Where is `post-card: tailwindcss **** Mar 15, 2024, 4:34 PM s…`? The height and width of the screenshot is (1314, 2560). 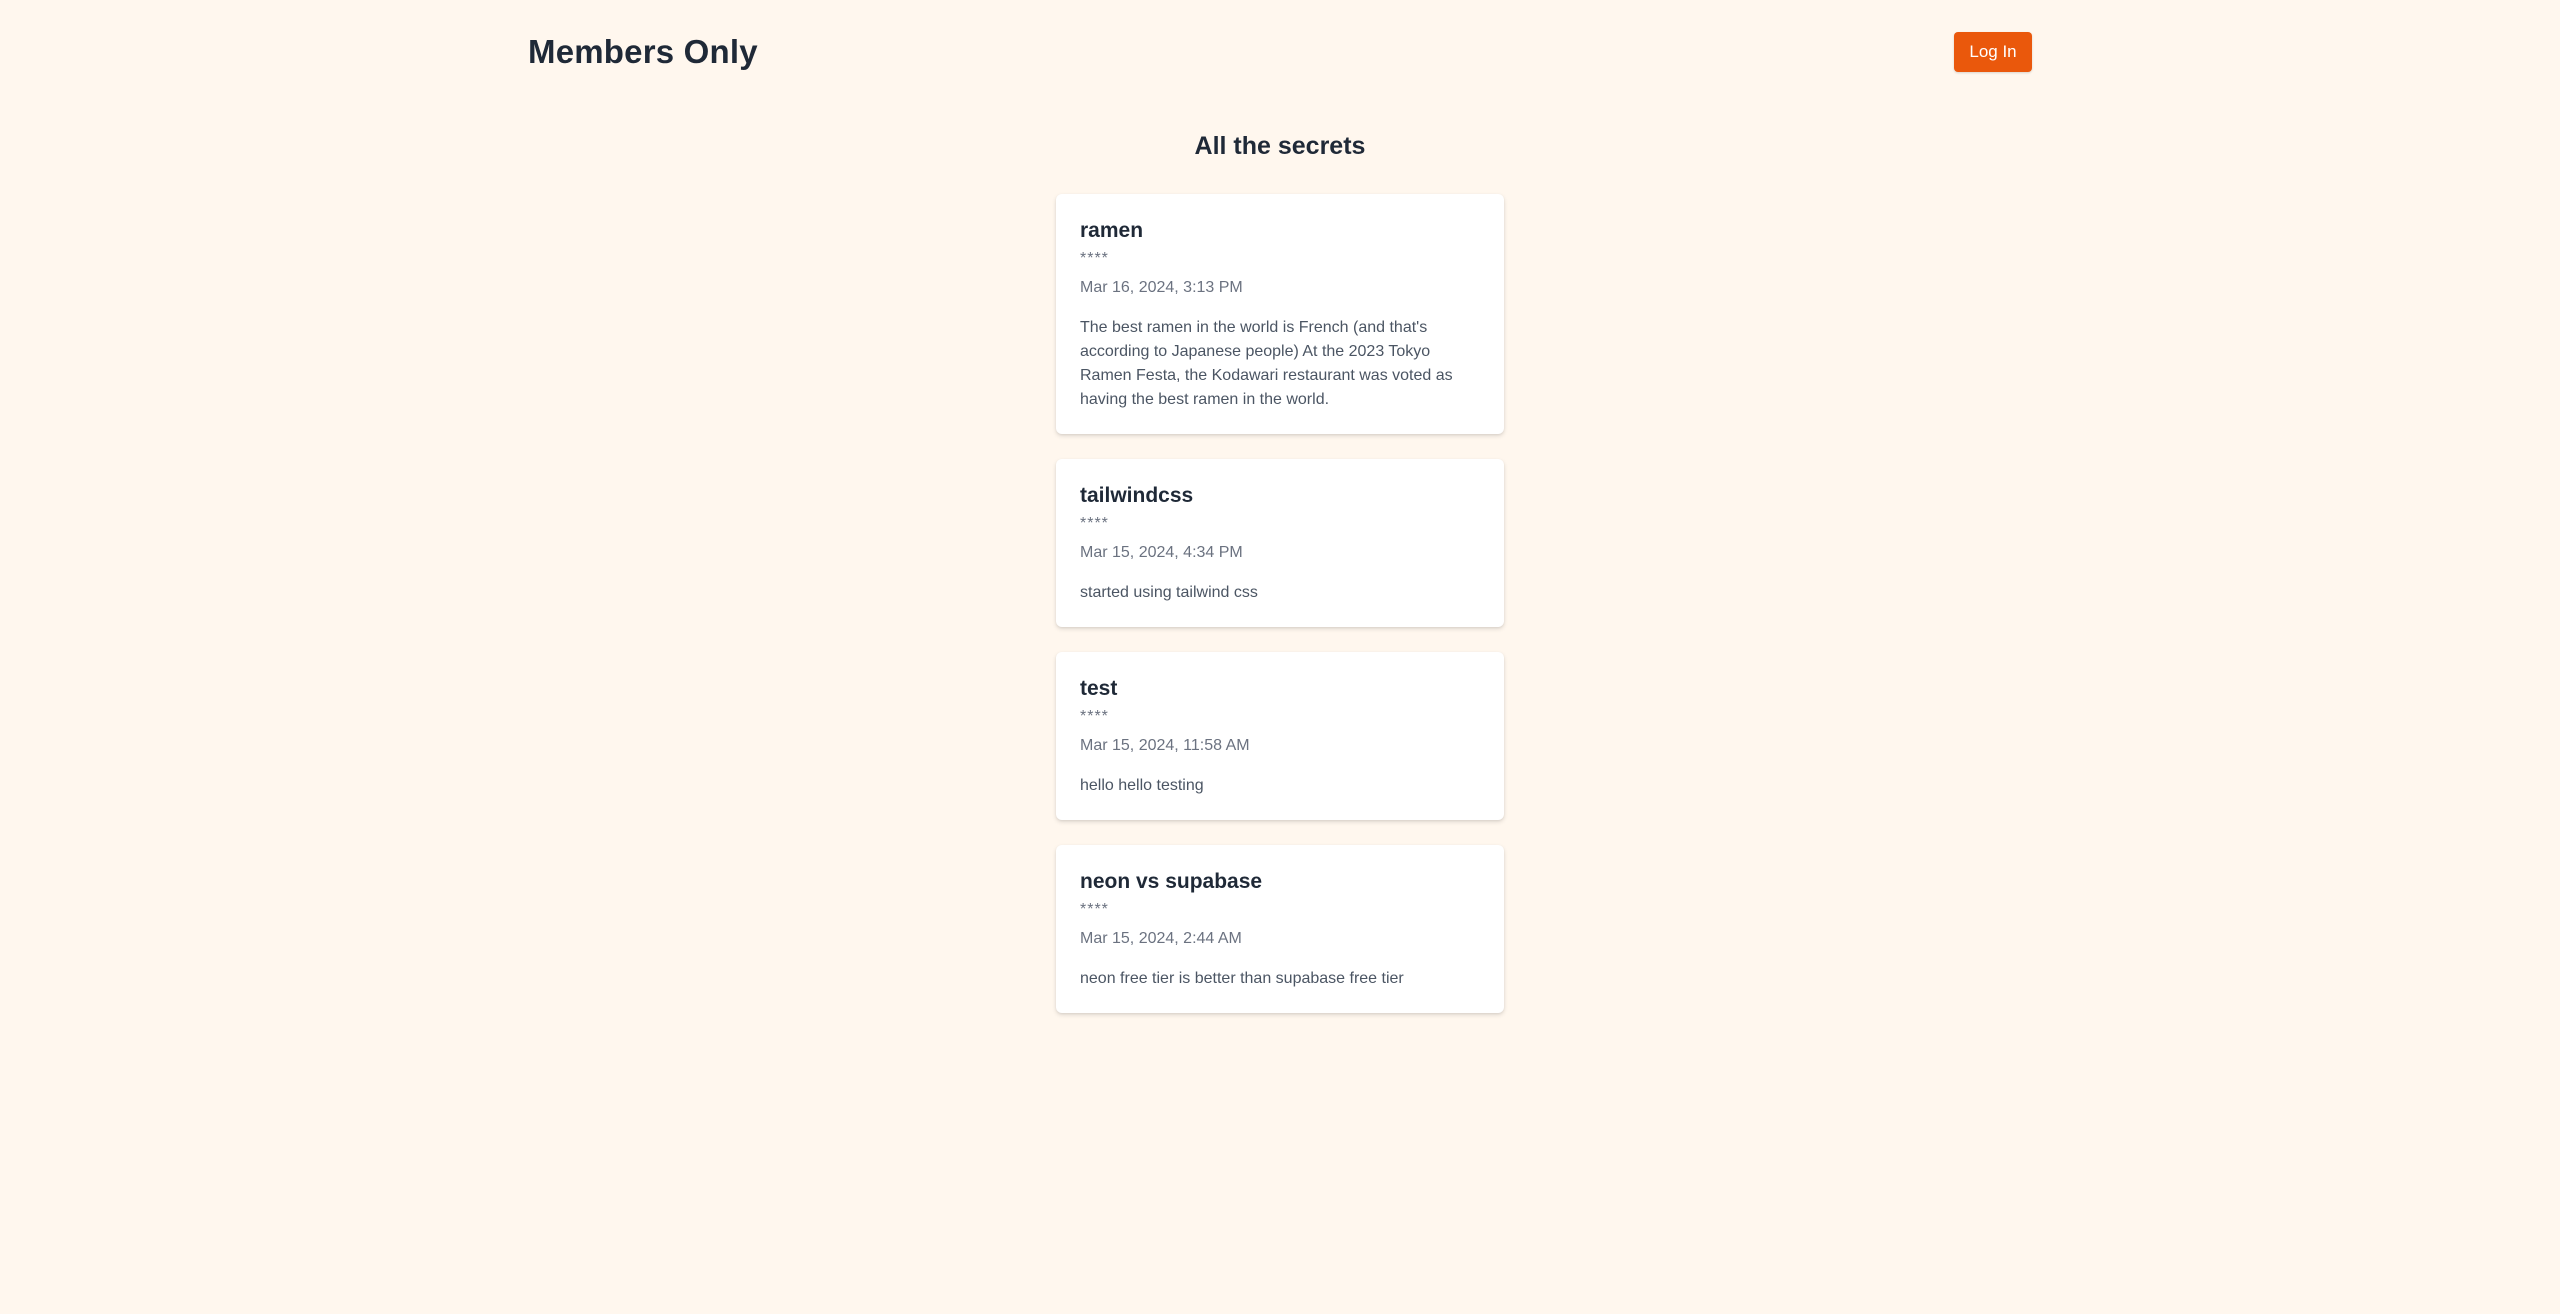
post-card: tailwindcss **** Mar 15, 2024, 4:34 PM s… is located at coordinates (1280, 543).